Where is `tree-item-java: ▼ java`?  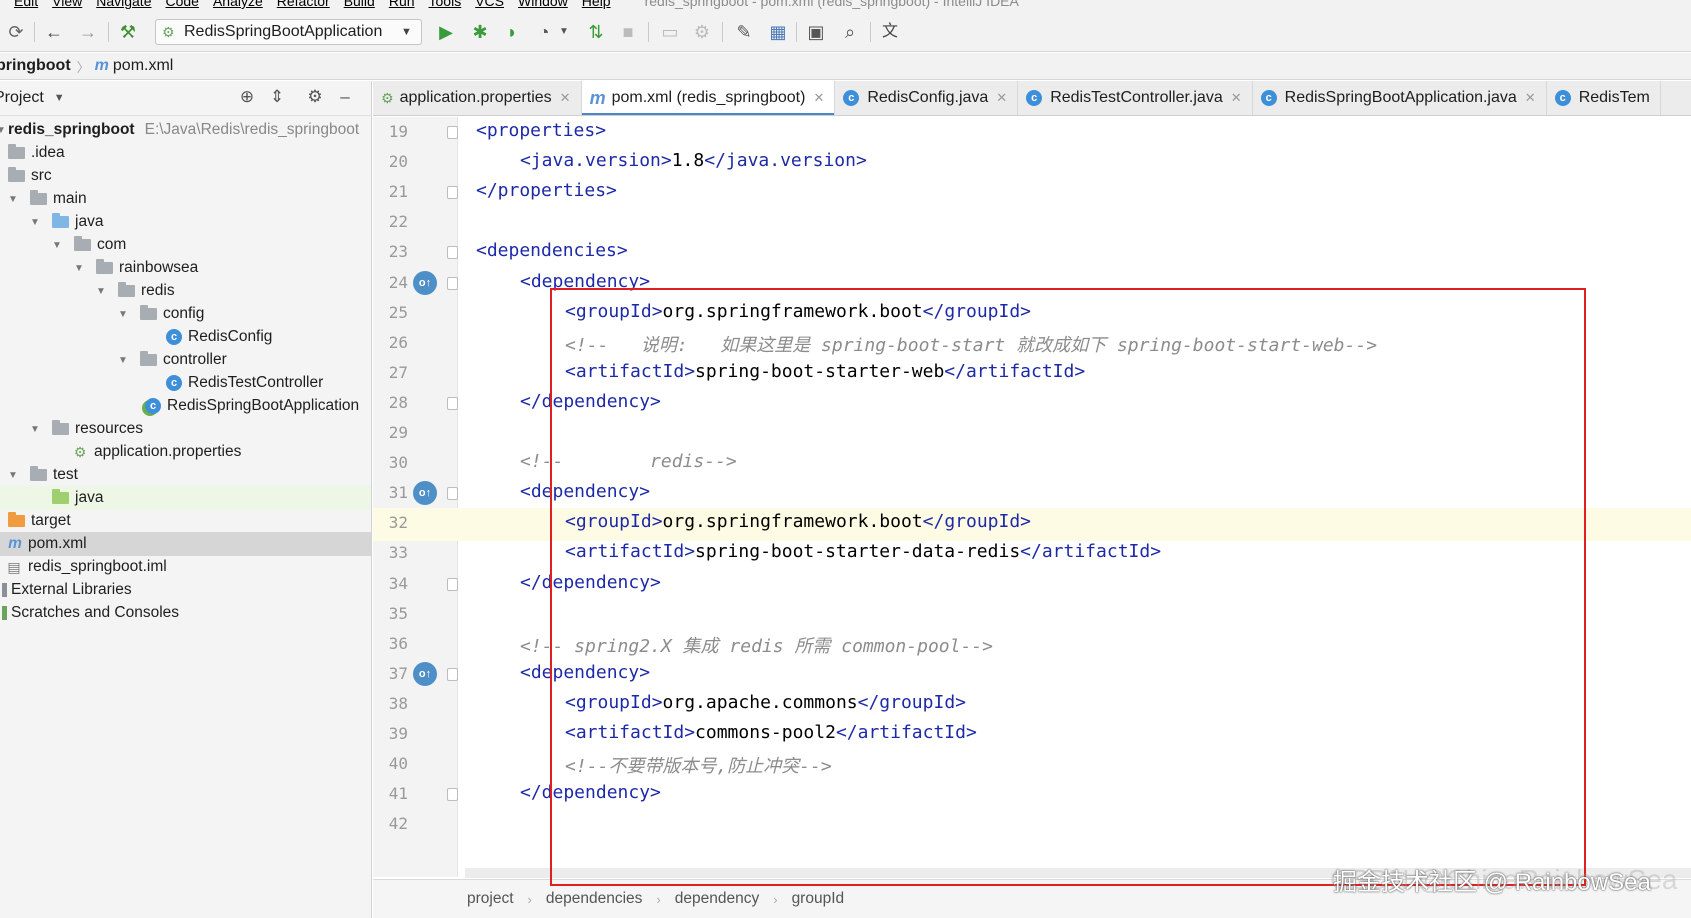
tree-item-java: ▼ java is located at coordinates (185, 222).